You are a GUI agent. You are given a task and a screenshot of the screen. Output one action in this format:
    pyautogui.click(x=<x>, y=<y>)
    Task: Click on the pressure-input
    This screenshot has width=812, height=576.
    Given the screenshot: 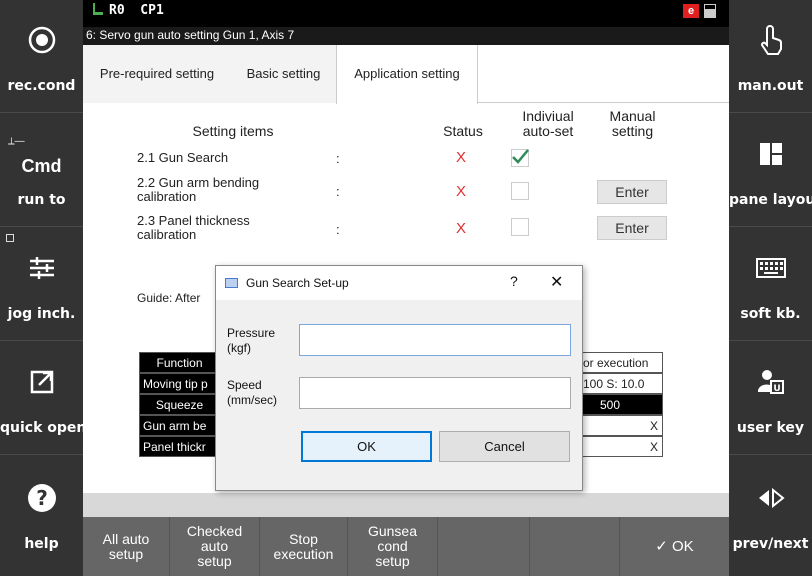 What is the action you would take?
    pyautogui.click(x=435, y=340)
    